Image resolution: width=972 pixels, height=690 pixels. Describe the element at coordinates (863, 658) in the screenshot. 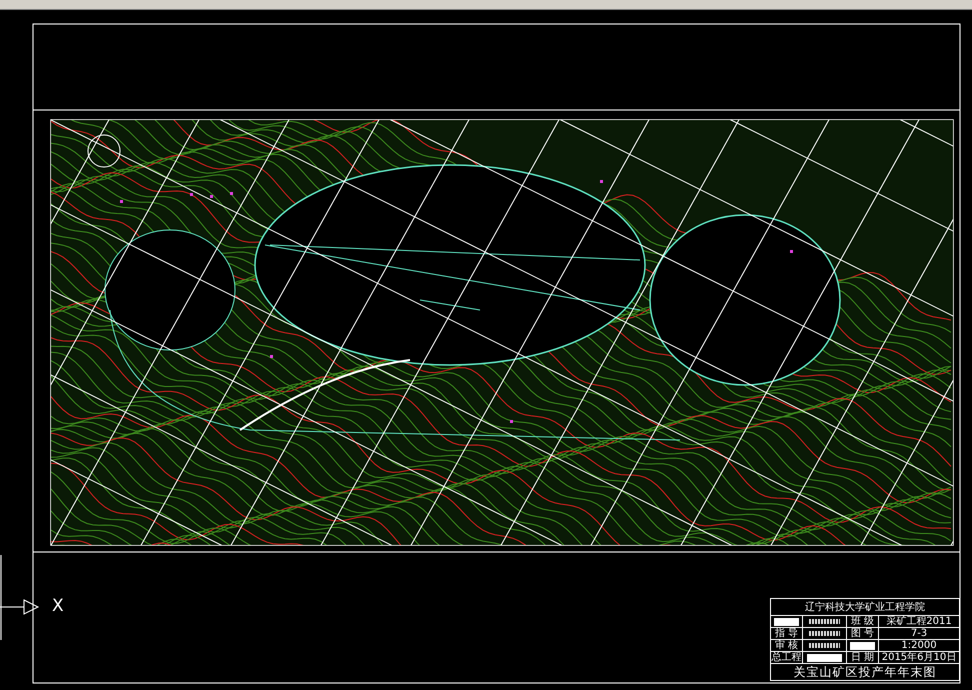

I see `table-cell: 日 期` at that location.